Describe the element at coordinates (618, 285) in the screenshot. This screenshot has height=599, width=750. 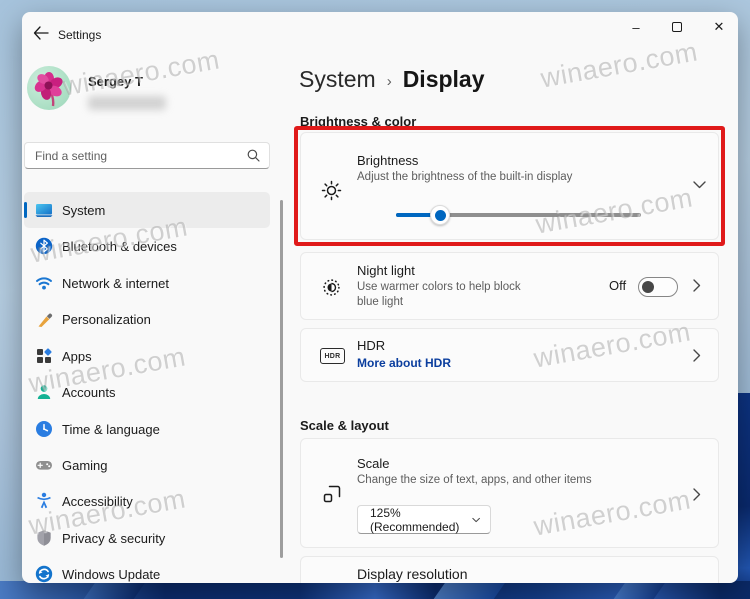
I see `toggle-state-label: Off` at that location.